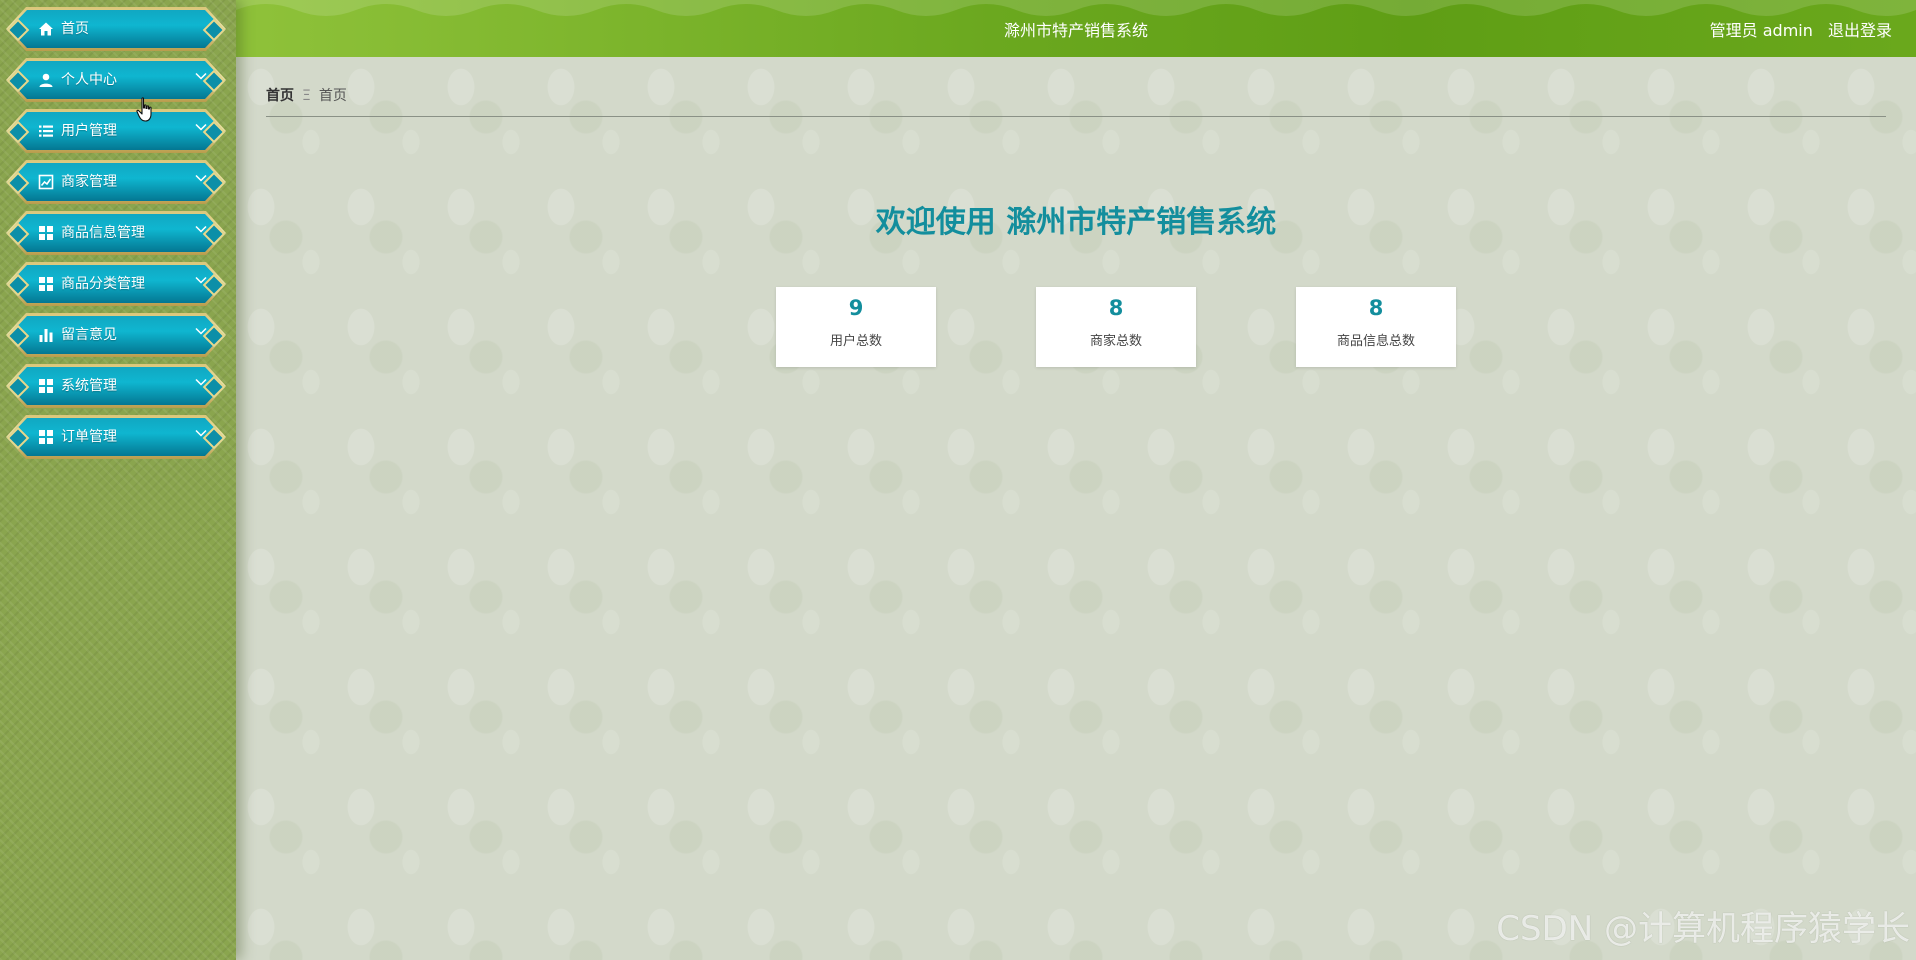  What do you see at coordinates (855, 341) in the screenshot?
I see `stat-label: 用户总数` at bounding box center [855, 341].